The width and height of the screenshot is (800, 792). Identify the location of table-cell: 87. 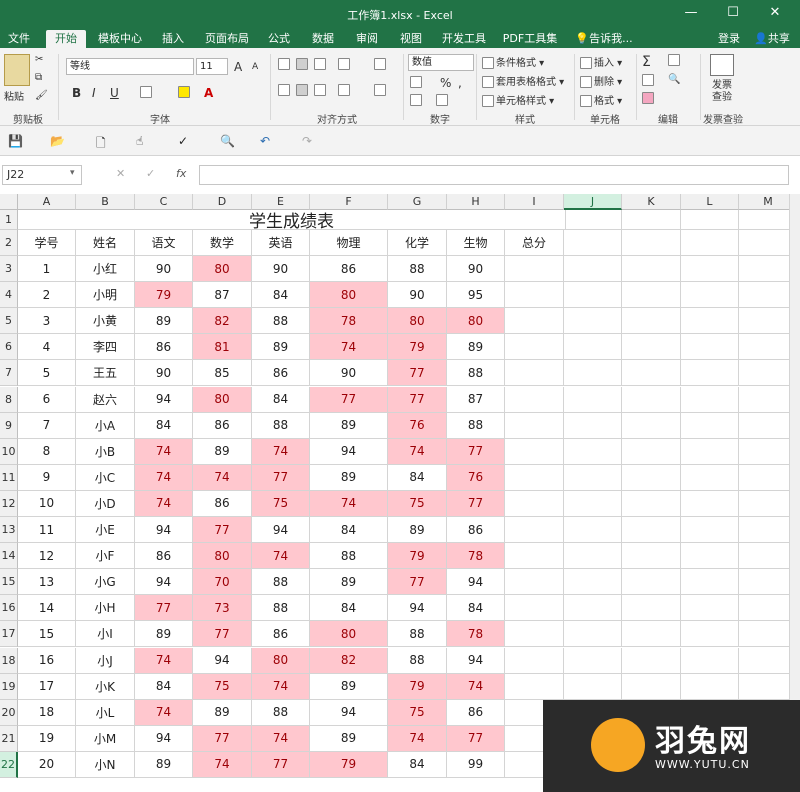
(222, 295).